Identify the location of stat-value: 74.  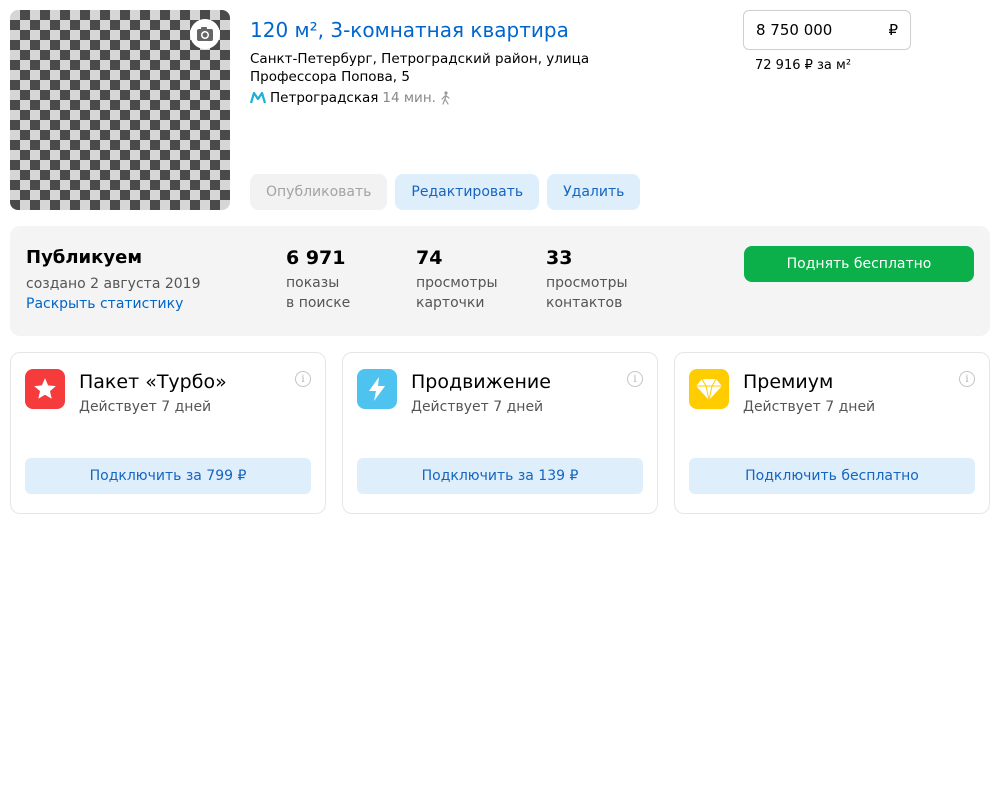
(429, 258).